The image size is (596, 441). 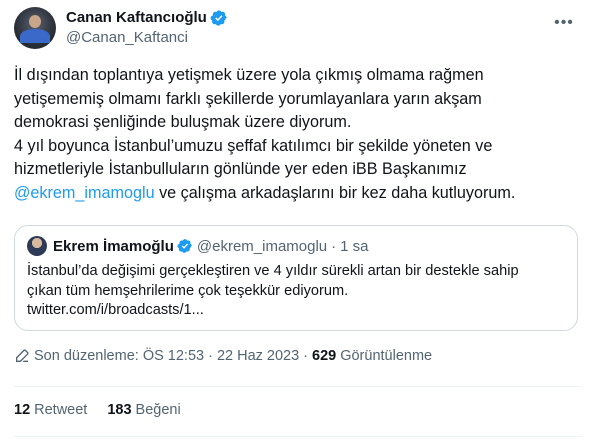 What do you see at coordinates (37, 246) in the screenshot?
I see `quoted-author-avatar` at bounding box center [37, 246].